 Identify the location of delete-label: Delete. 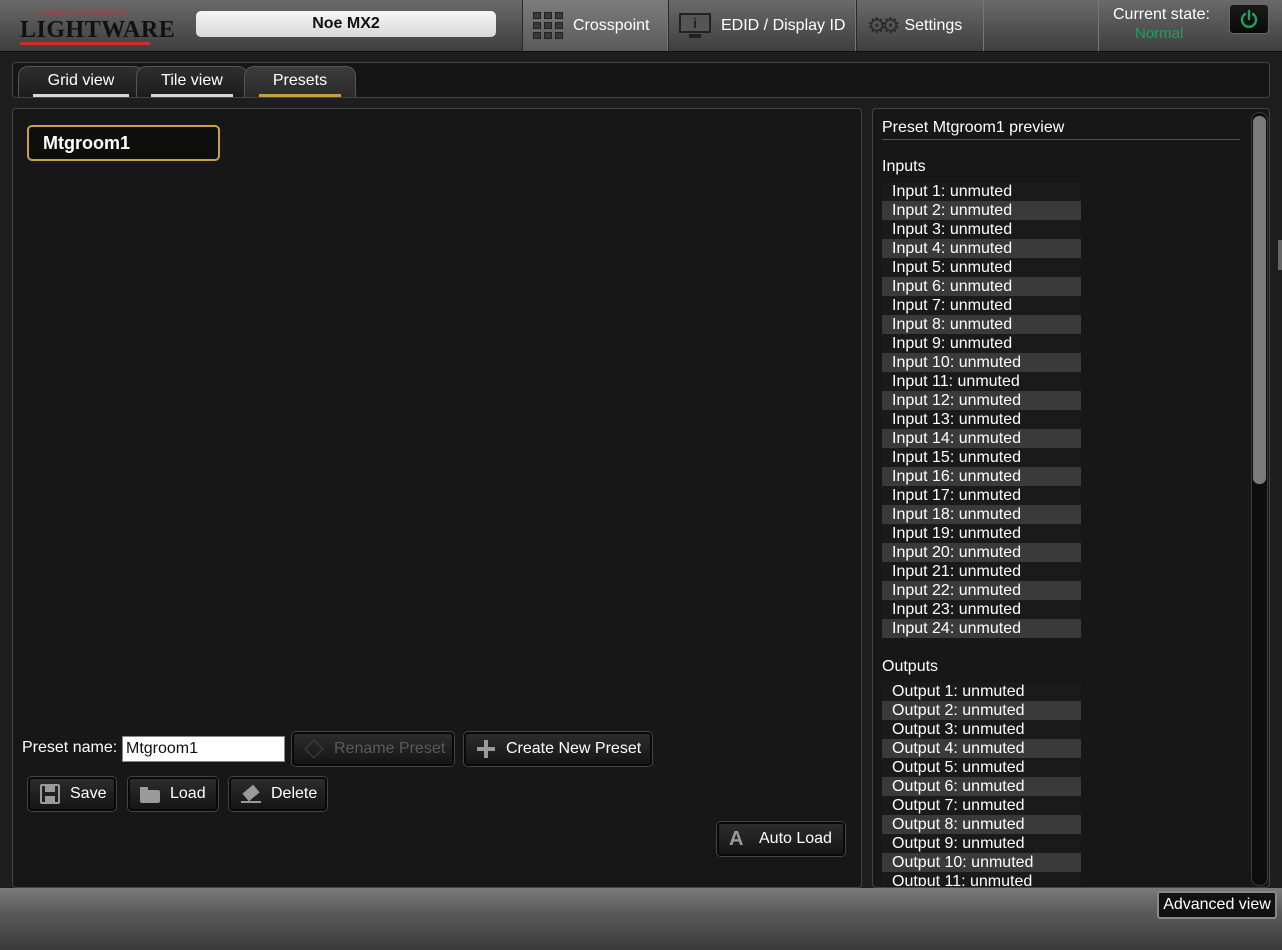
(294, 793).